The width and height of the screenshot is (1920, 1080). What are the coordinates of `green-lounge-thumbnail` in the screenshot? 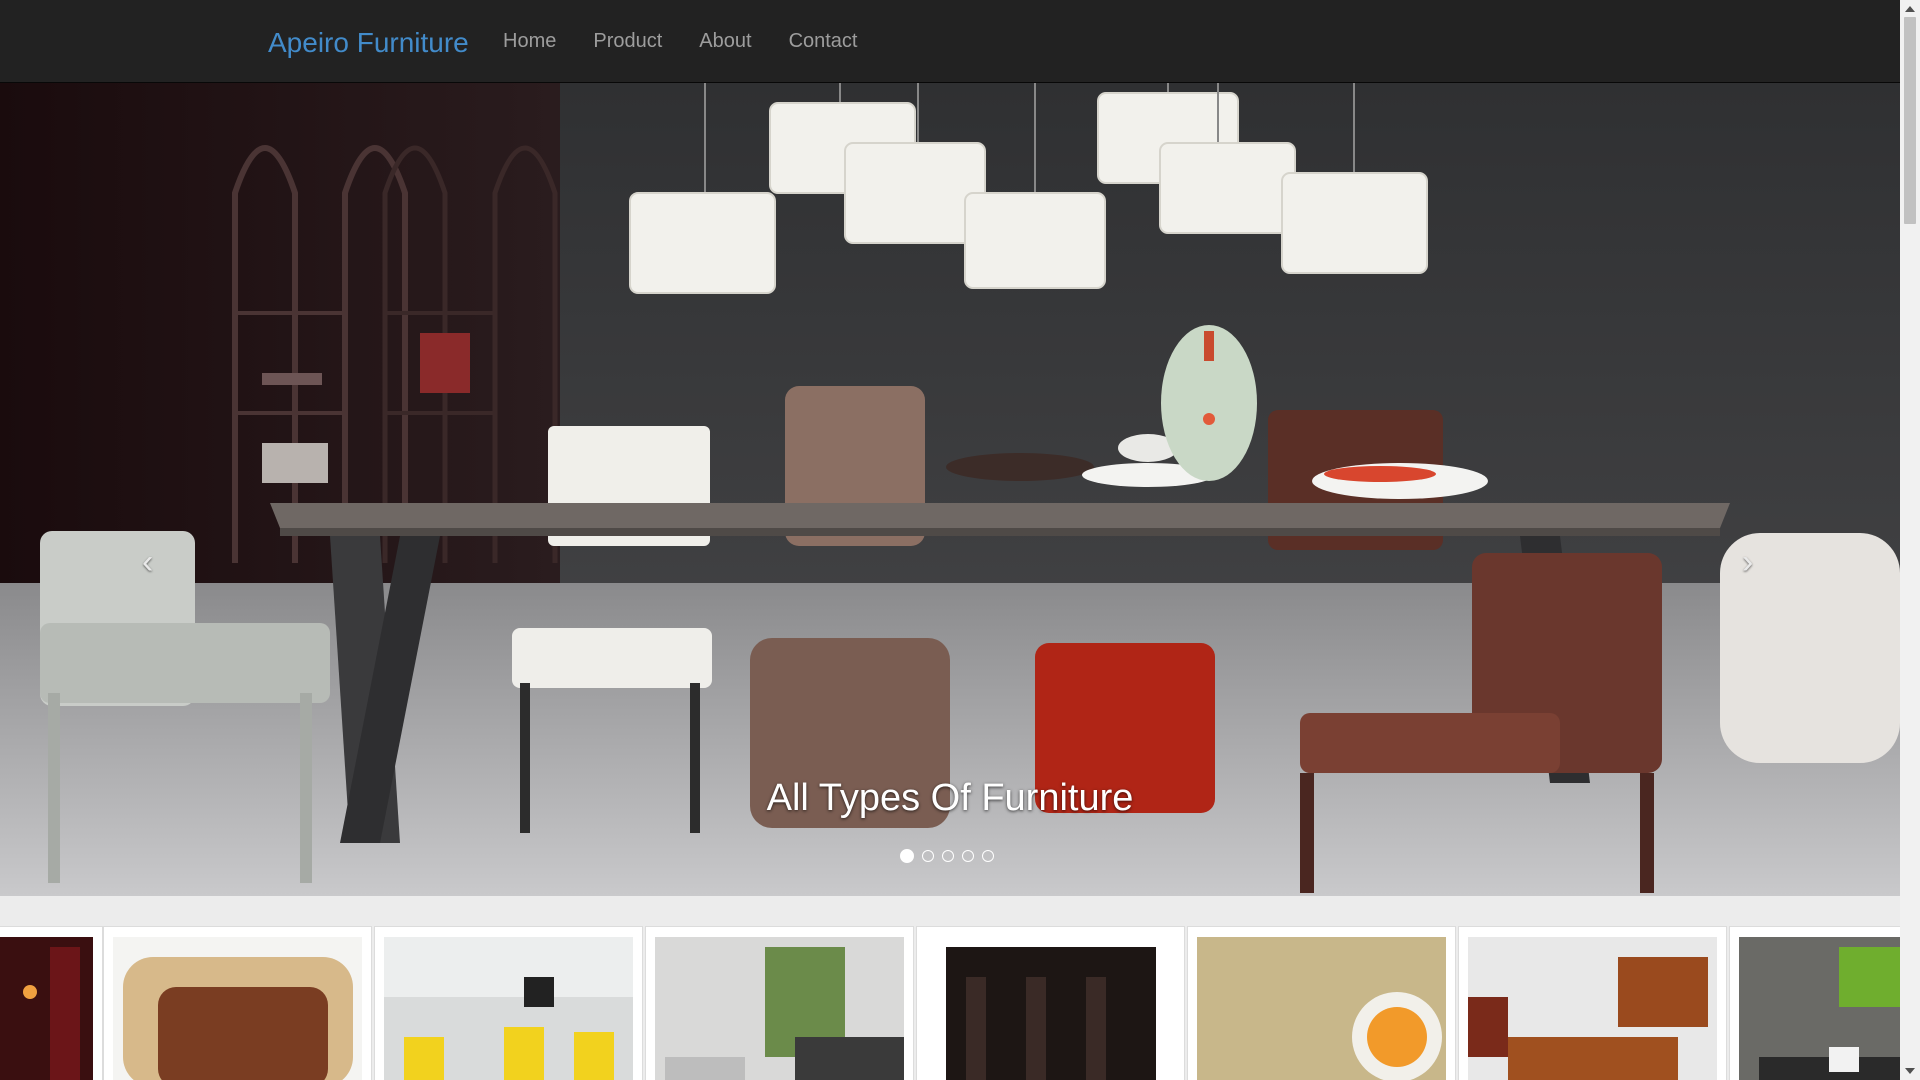 It's located at (1819, 1008).